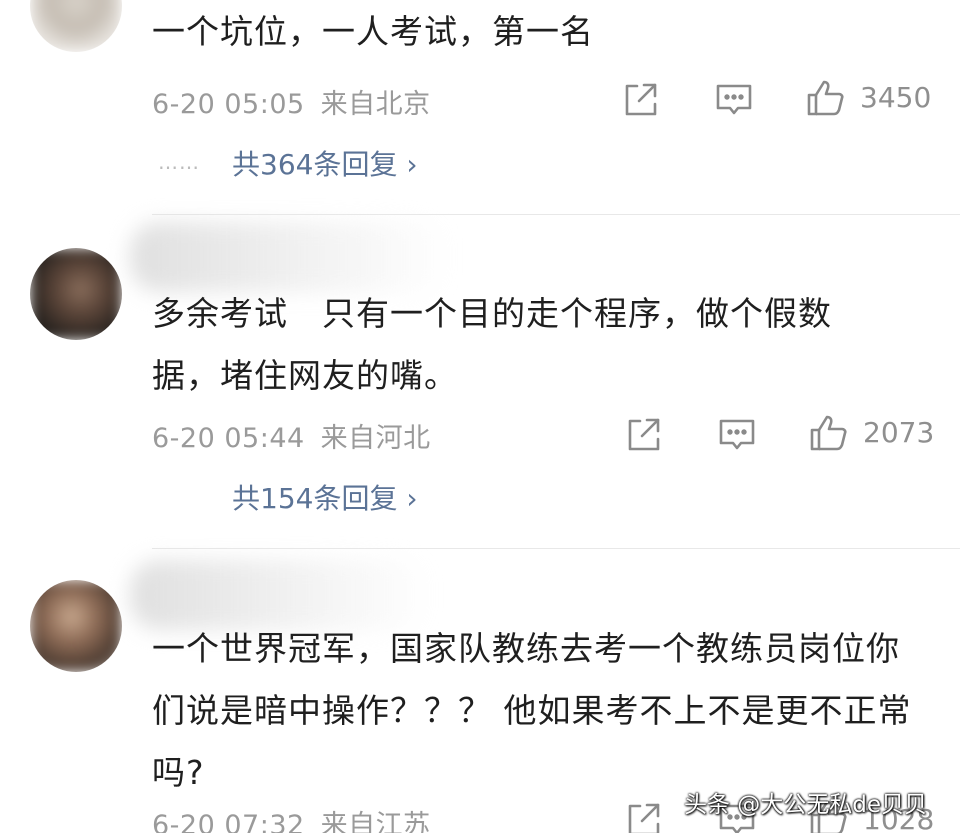 This screenshot has height=833, width=960. I want to click on comment-location: 来自河北, so click(375, 438).